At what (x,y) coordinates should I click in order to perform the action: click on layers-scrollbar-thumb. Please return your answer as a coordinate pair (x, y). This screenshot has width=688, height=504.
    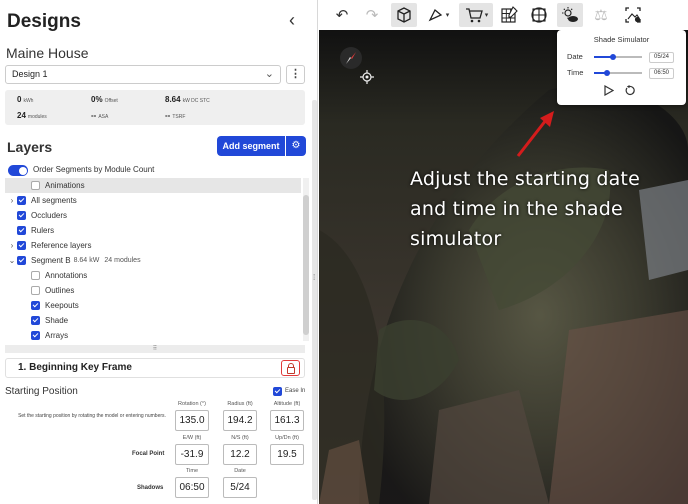
    Looking at the image, I should click on (306, 265).